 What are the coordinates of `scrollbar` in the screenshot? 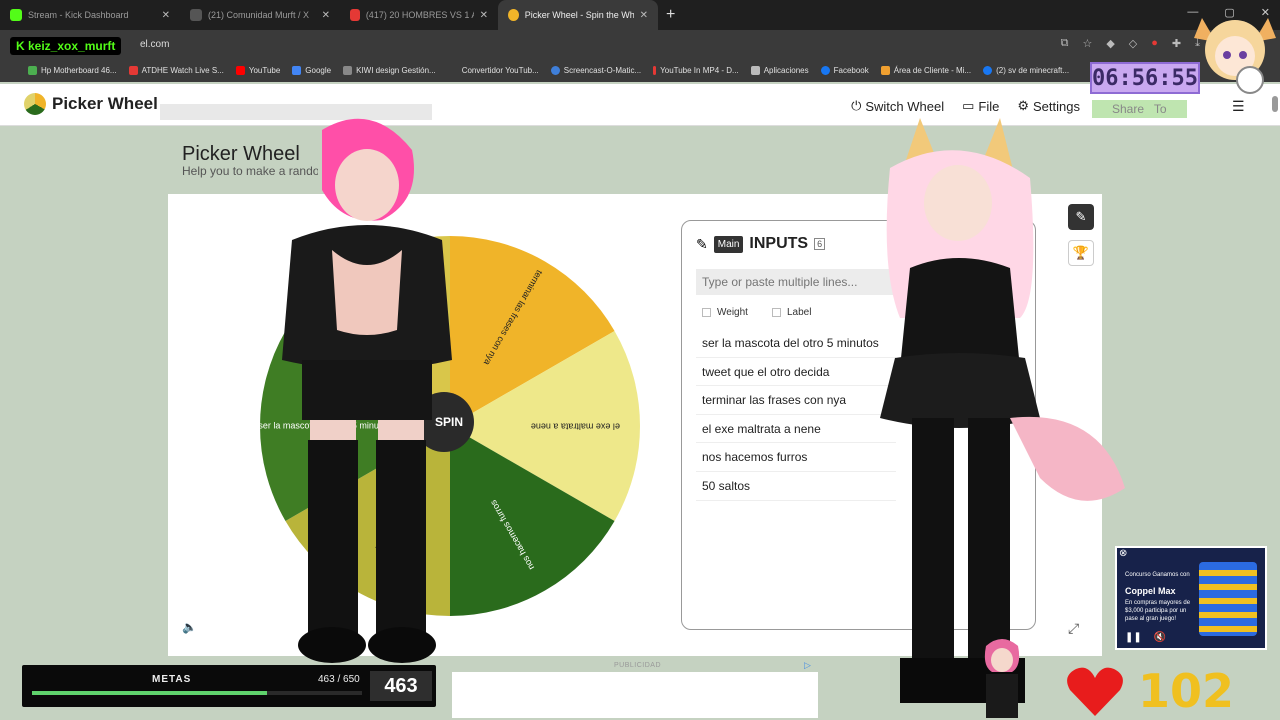 It's located at (1275, 104).